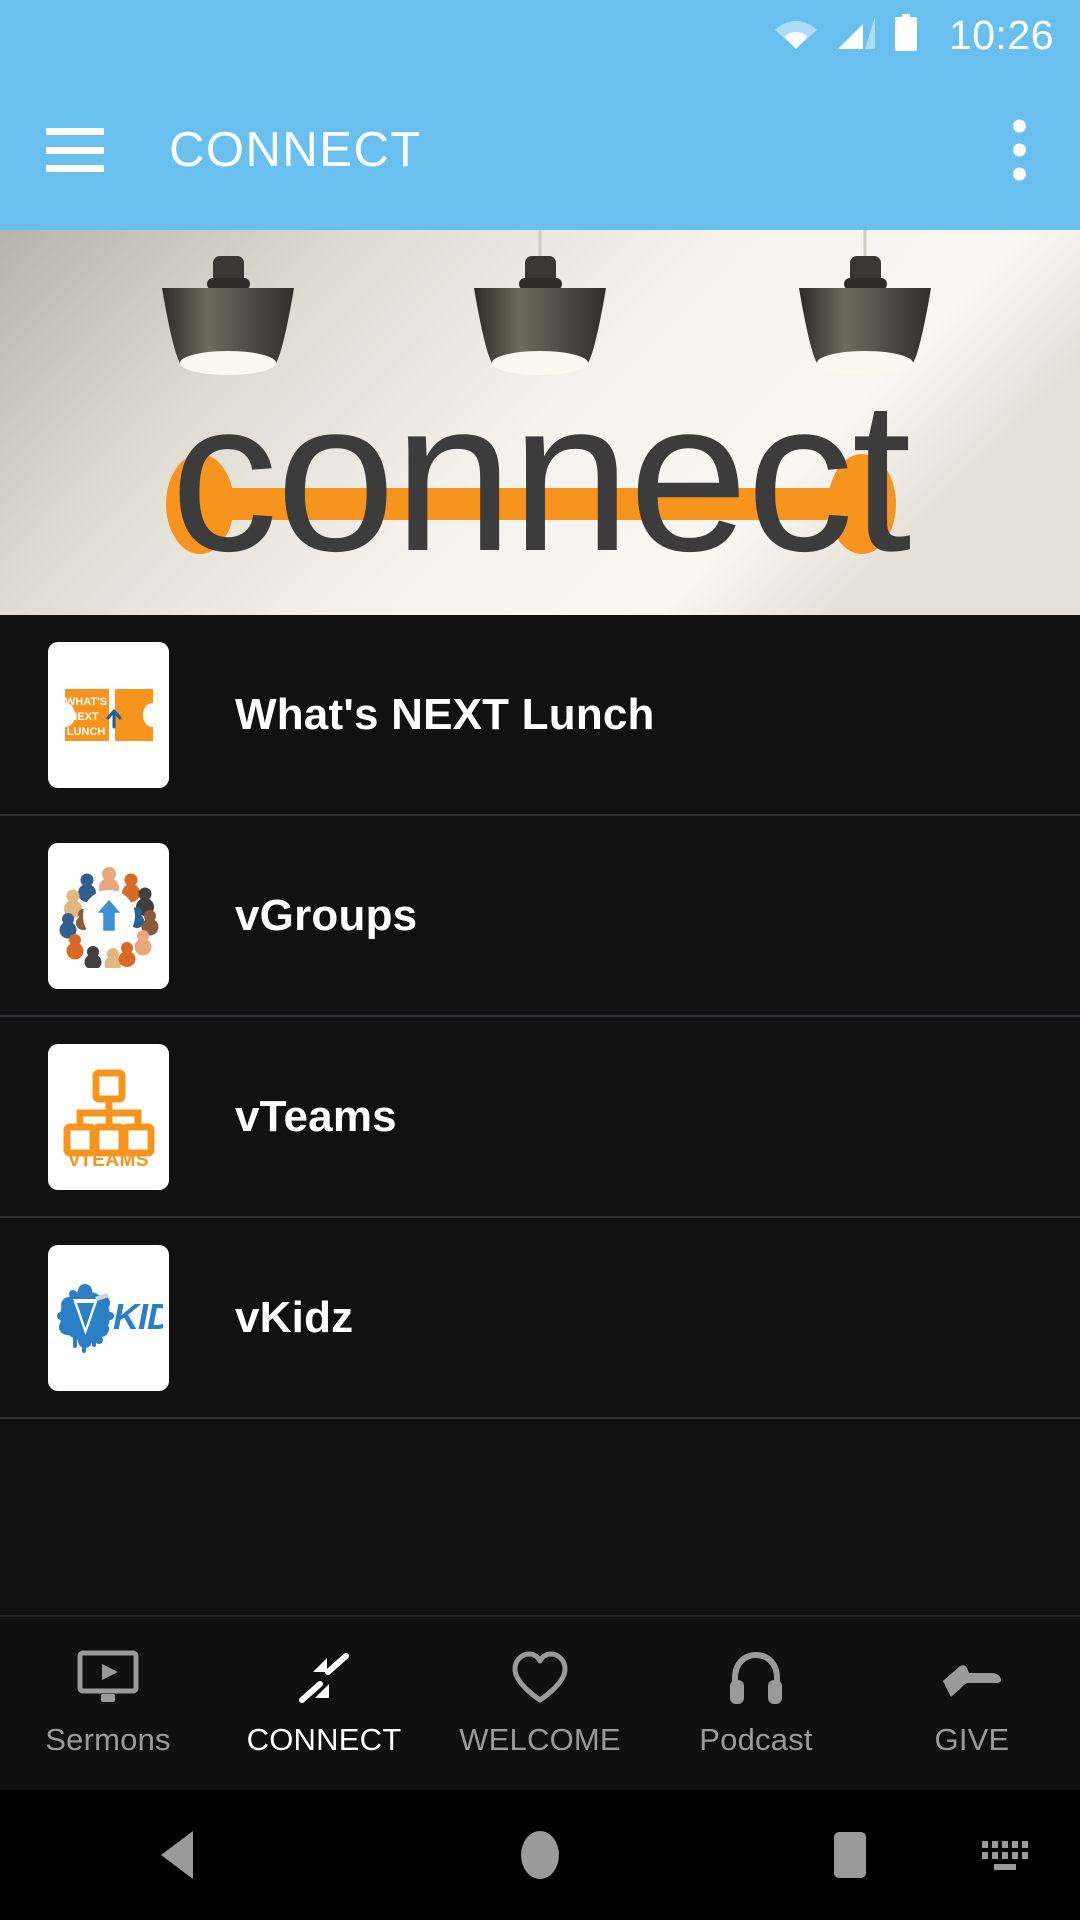  Describe the element at coordinates (1001, 34) in the screenshot. I see `status-bar-clock: 10:26` at that location.